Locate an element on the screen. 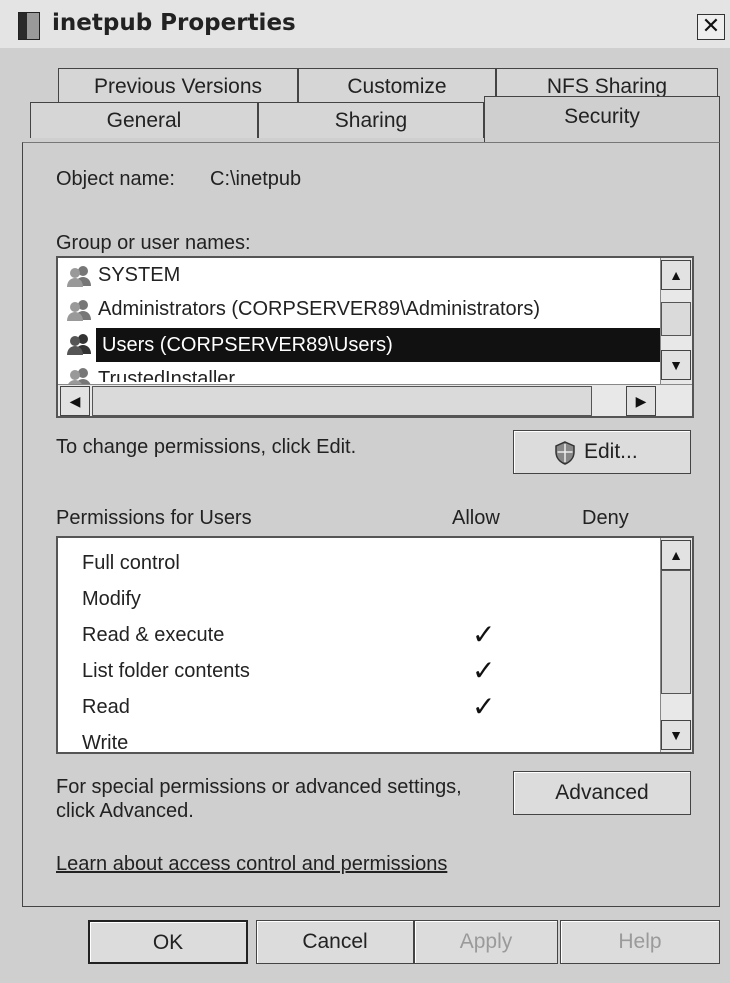 The image size is (730, 983). permission-row: Read & execute is located at coordinates (153, 635).